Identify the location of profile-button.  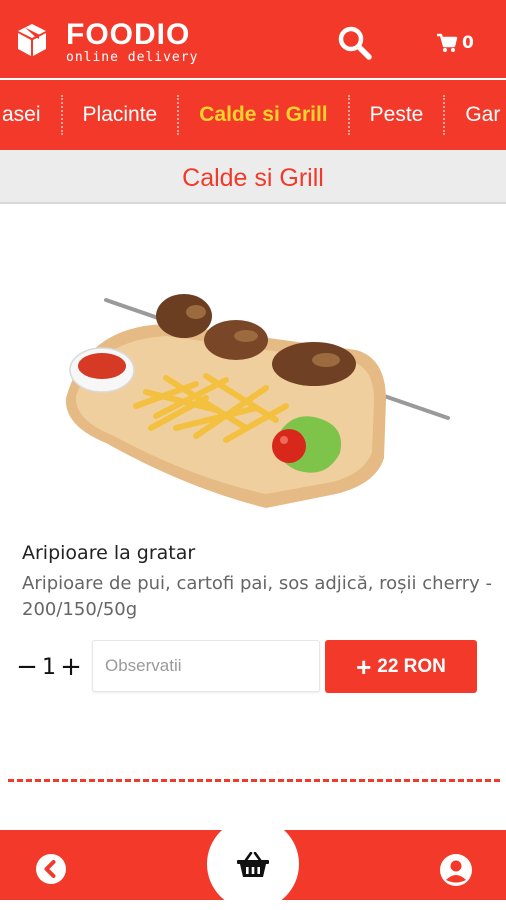
(456, 870).